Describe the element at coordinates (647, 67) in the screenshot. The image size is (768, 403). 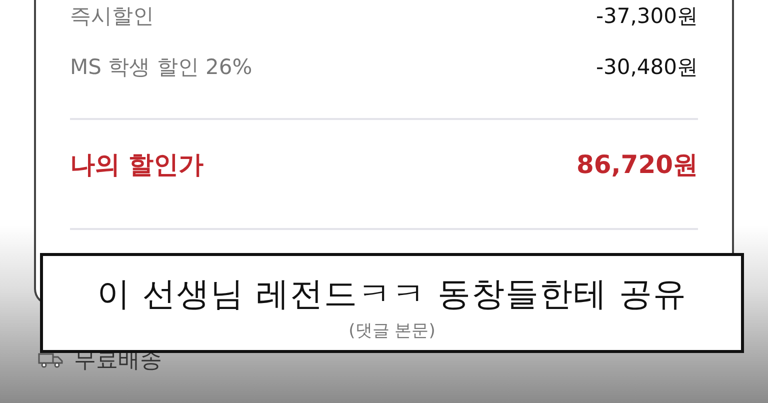
I see `discount-amount: -30,480원` at that location.